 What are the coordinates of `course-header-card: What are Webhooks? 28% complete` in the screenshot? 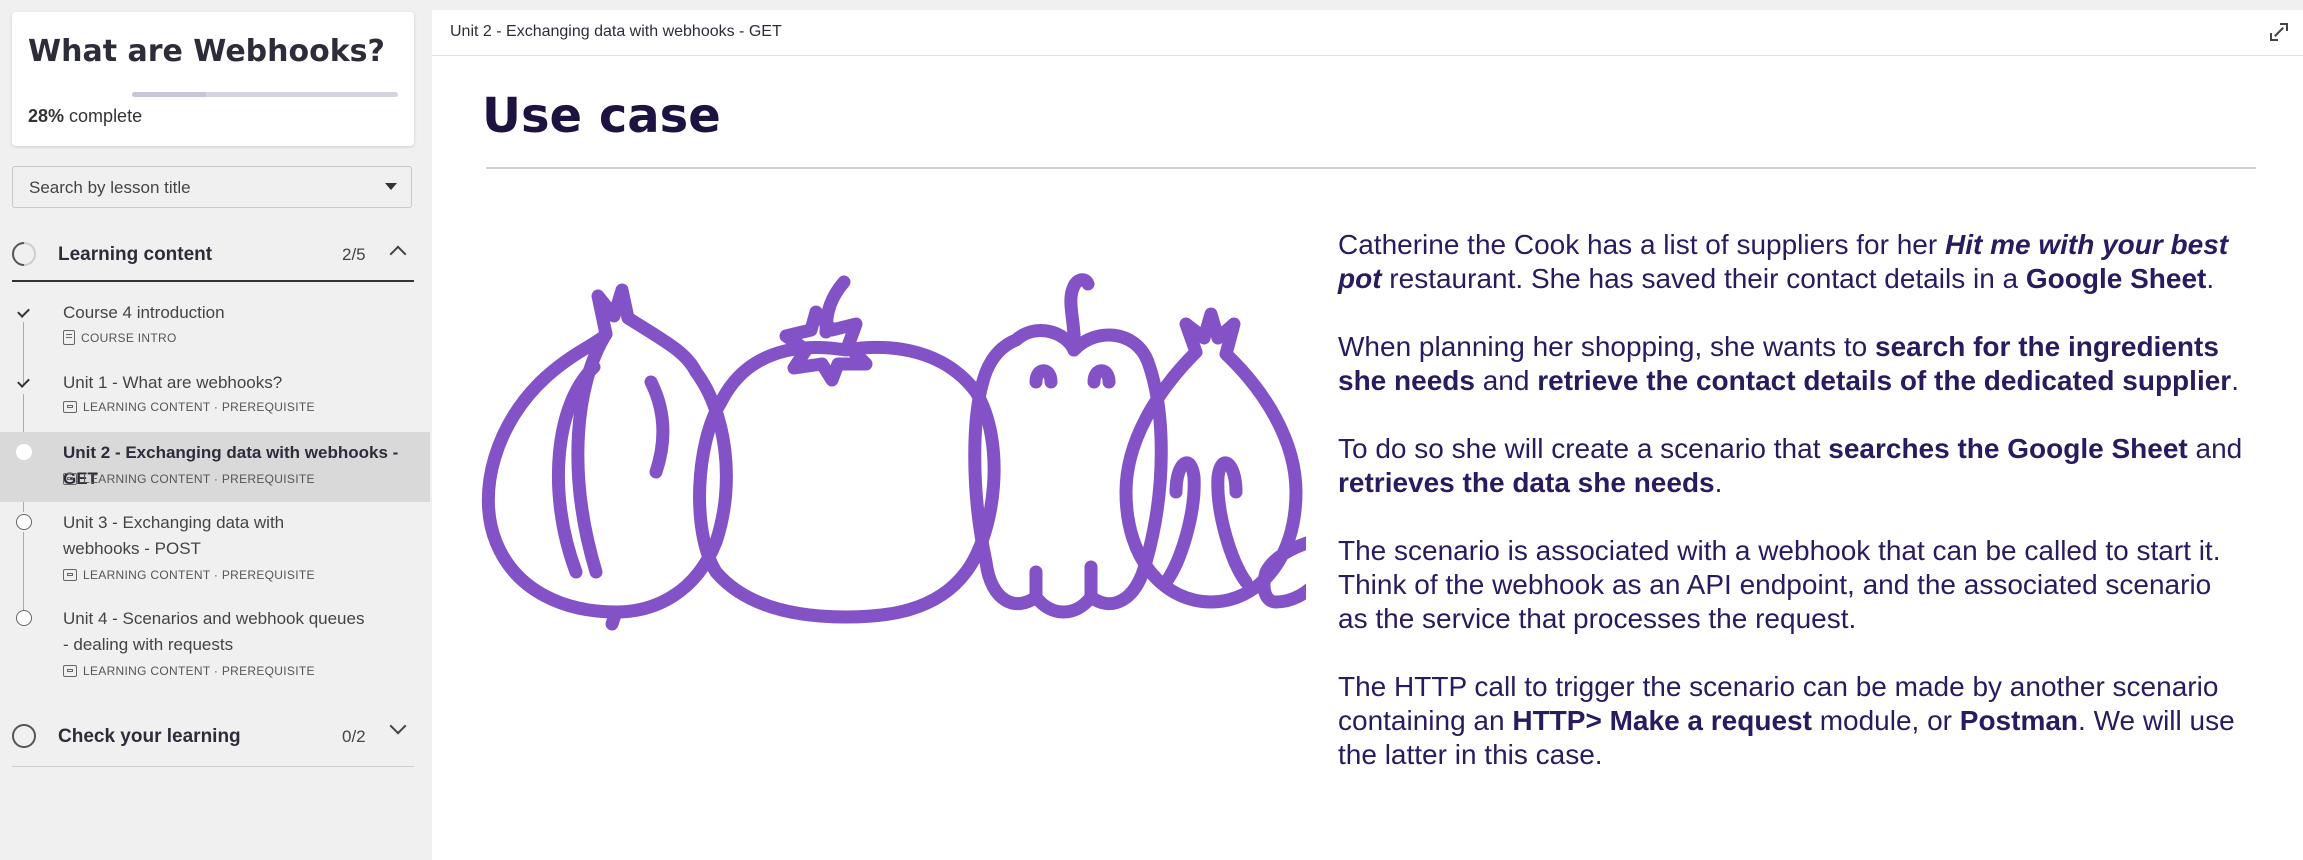 It's located at (213, 79).